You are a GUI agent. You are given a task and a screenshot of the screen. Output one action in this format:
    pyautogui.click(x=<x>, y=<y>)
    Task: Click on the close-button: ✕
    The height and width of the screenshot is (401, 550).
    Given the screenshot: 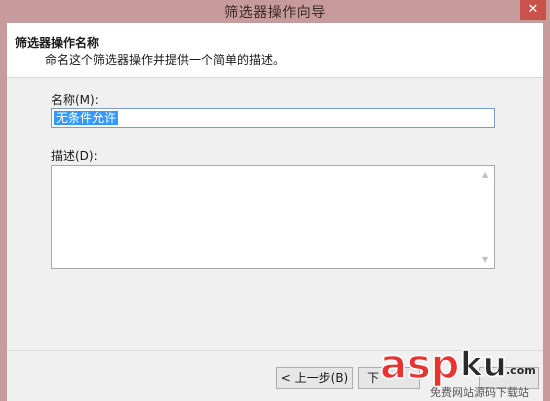 What is the action you would take?
    pyautogui.click(x=533, y=10)
    